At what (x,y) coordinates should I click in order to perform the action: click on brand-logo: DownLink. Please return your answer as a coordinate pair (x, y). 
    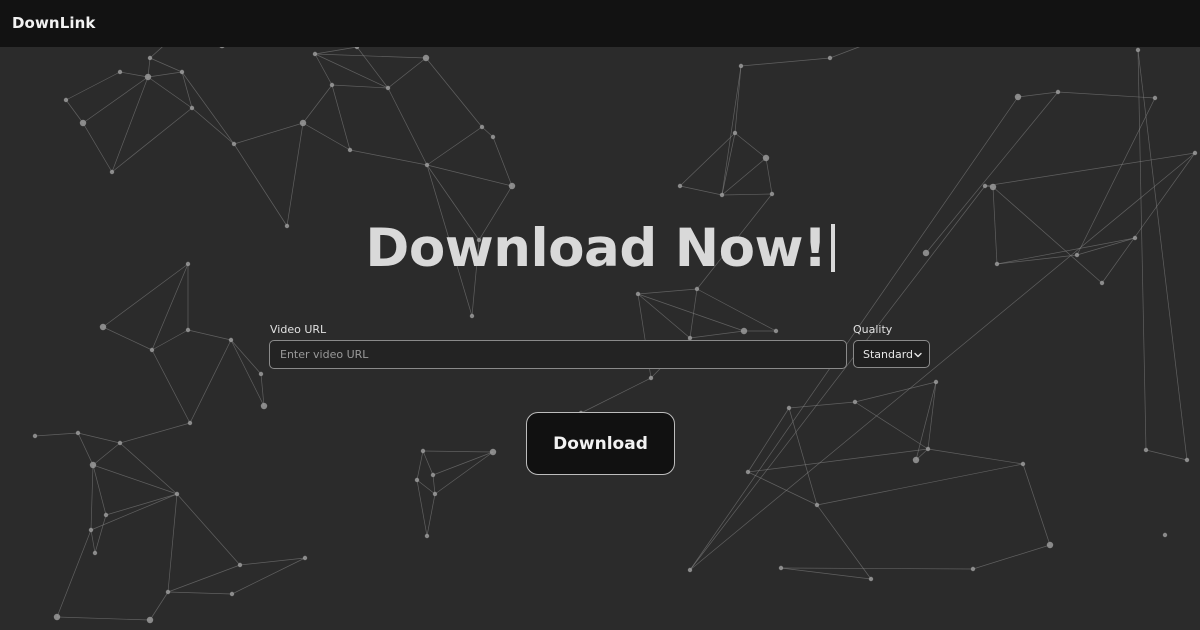
    Looking at the image, I should click on (53, 23).